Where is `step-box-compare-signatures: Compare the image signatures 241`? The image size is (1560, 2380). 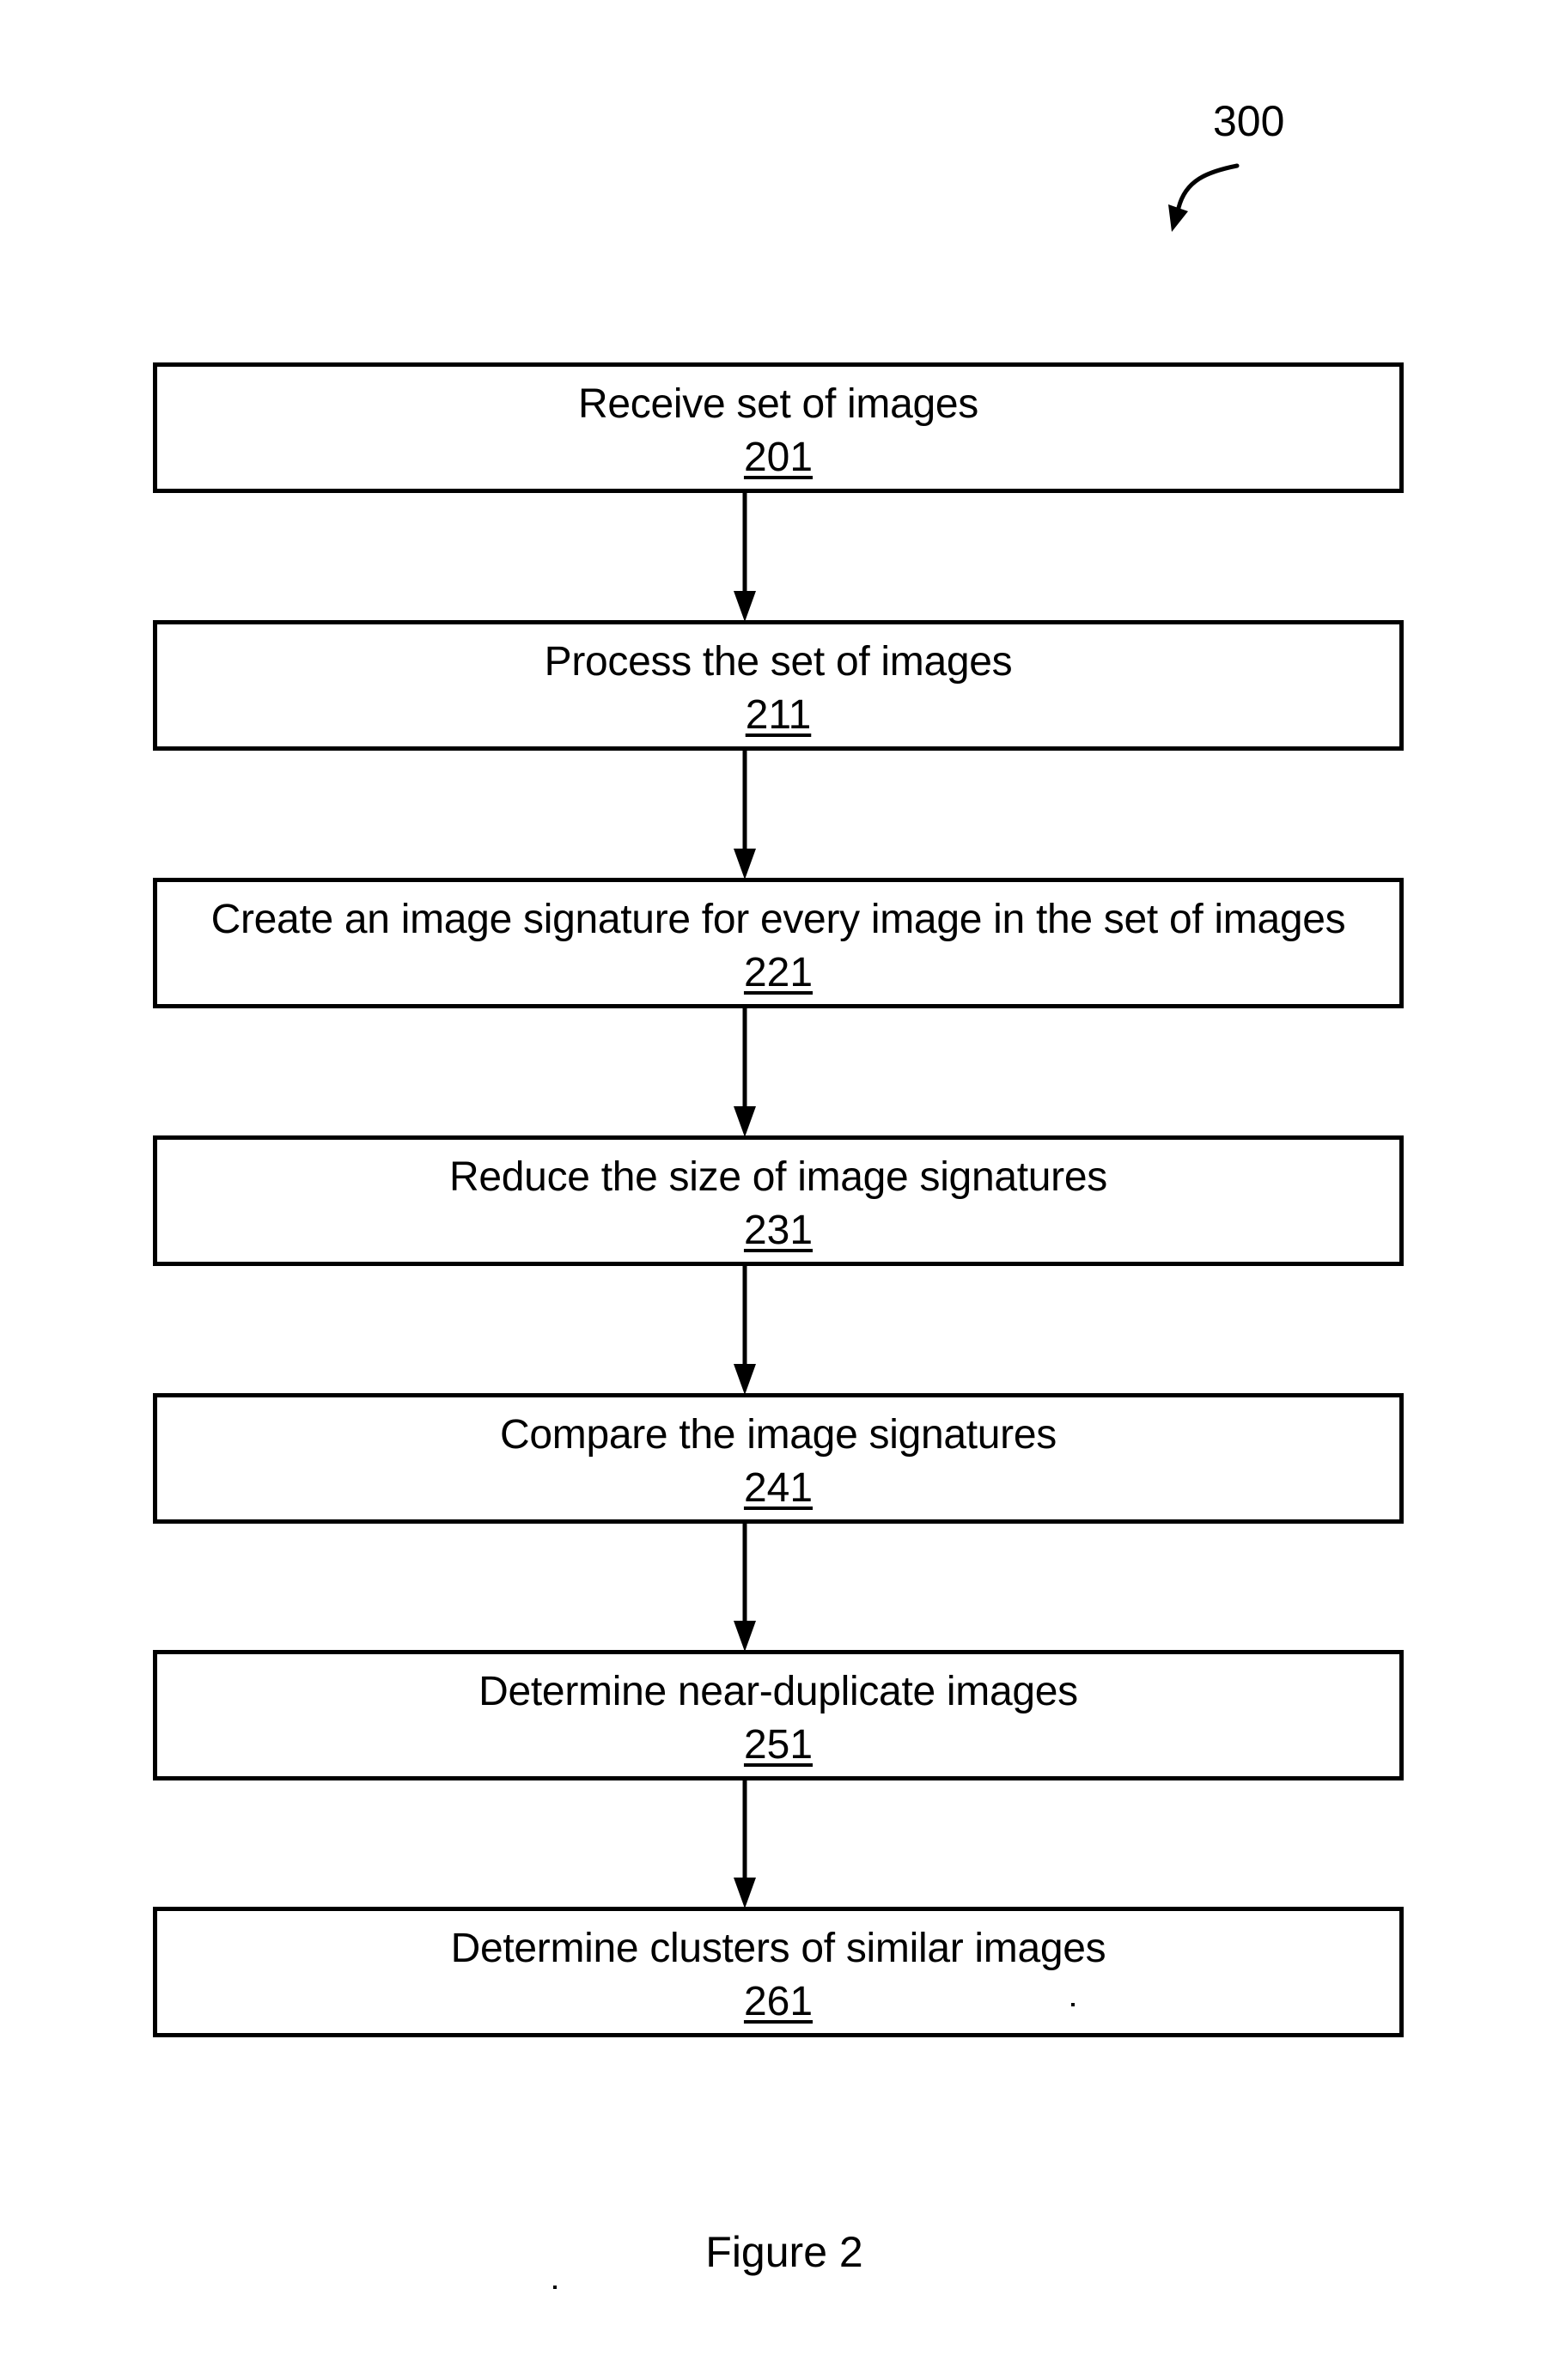
step-box-compare-signatures: Compare the image signatures 241 is located at coordinates (779, 1459).